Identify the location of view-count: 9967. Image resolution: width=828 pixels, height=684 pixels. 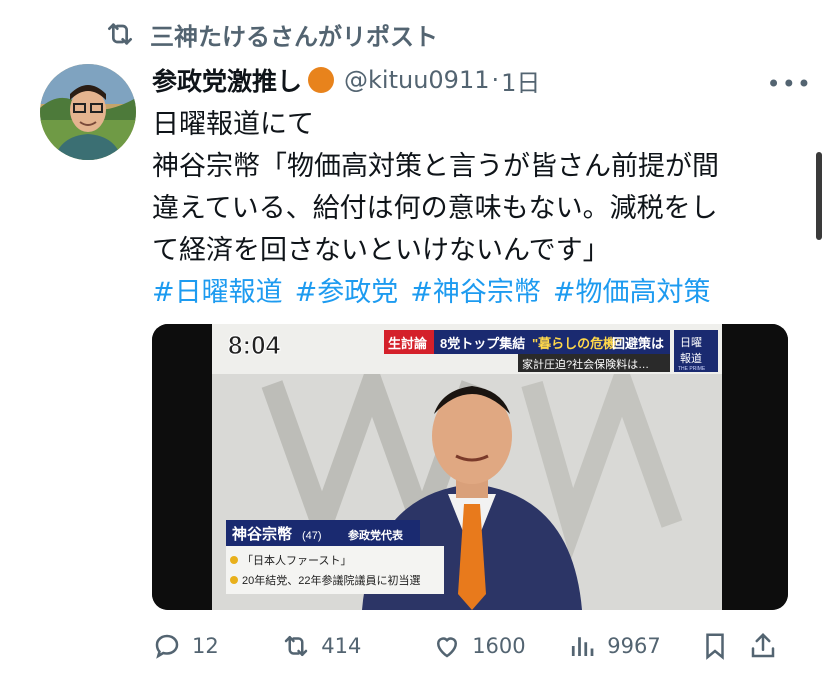
(634, 646).